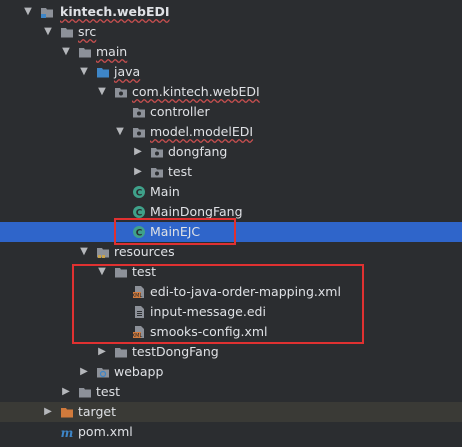  What do you see at coordinates (115, 11) in the screenshot?
I see `tree-item-label: kintech.webEDI` at bounding box center [115, 11].